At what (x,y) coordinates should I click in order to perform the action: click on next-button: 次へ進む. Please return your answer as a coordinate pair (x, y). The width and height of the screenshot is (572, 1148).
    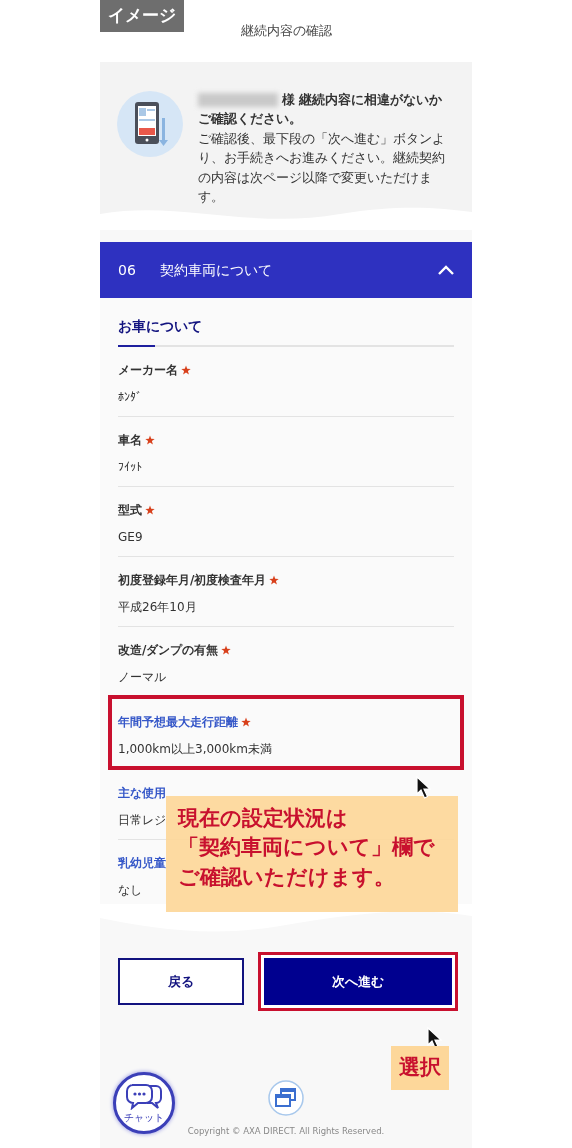
    Looking at the image, I should click on (358, 981).